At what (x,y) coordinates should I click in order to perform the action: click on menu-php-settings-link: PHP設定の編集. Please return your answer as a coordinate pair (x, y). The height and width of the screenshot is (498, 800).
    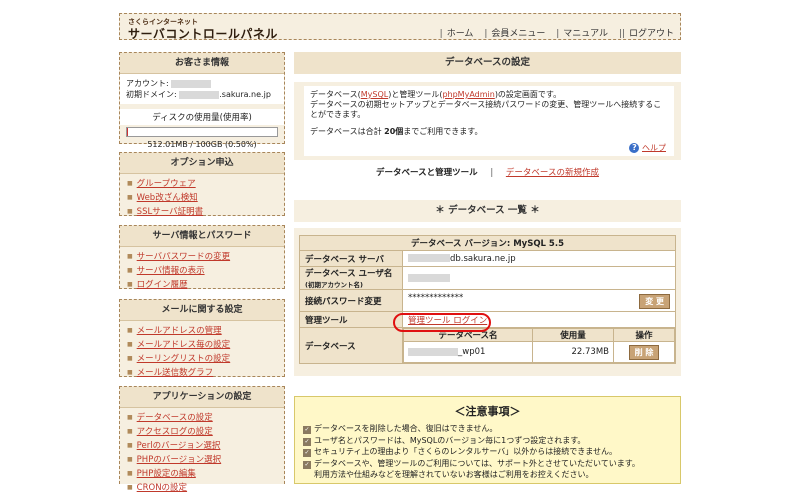
    Looking at the image, I should click on (166, 474).